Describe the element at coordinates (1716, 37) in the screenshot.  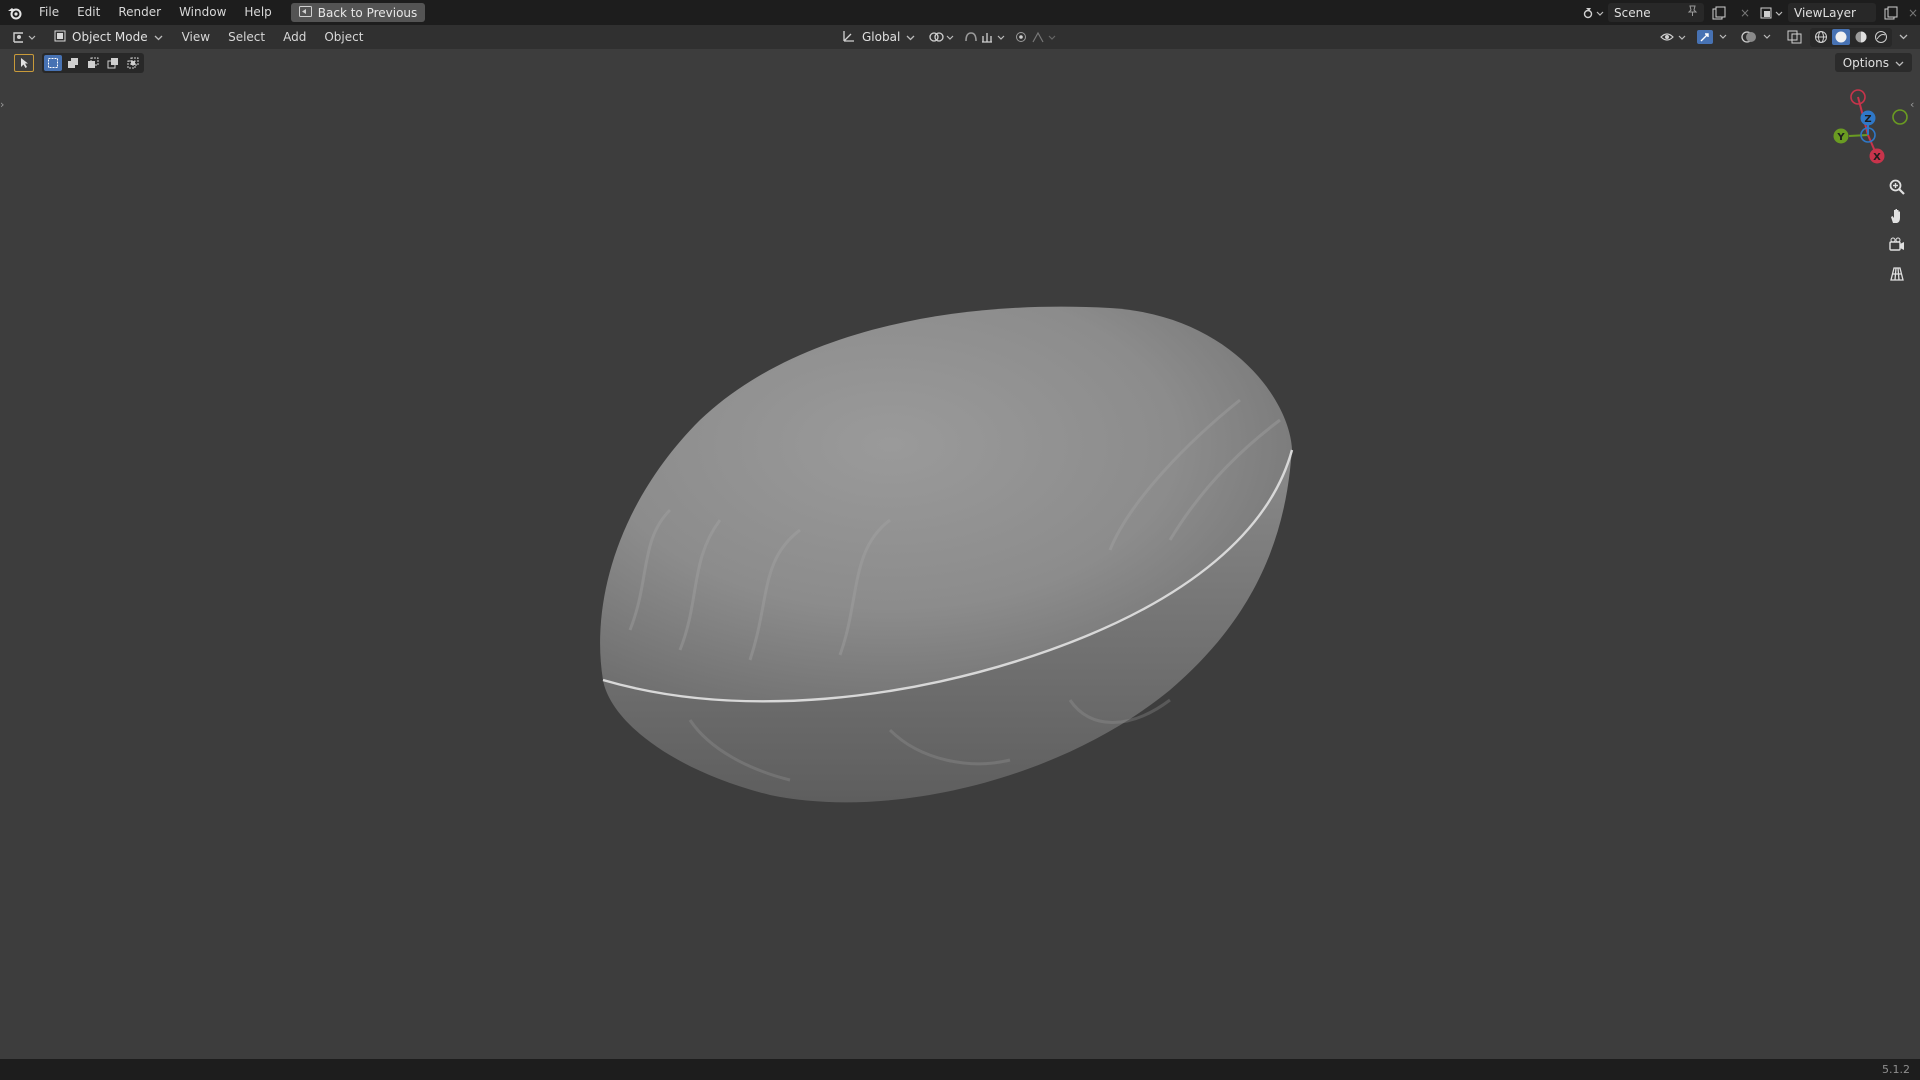
I see `gizmo-icon` at that location.